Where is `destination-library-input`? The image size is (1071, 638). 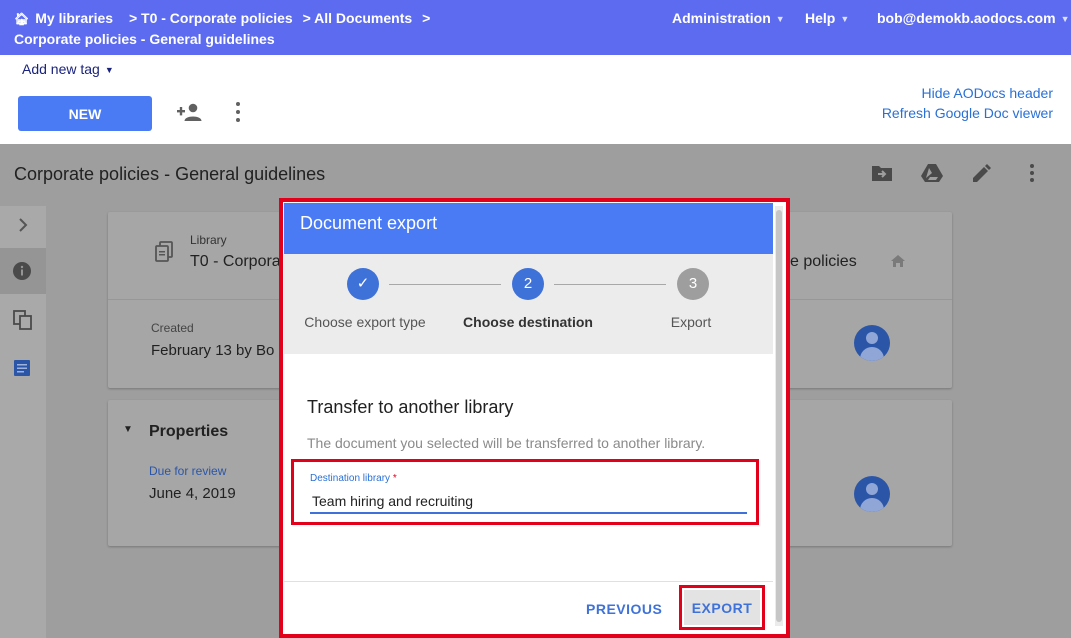 destination-library-input is located at coordinates (528, 501).